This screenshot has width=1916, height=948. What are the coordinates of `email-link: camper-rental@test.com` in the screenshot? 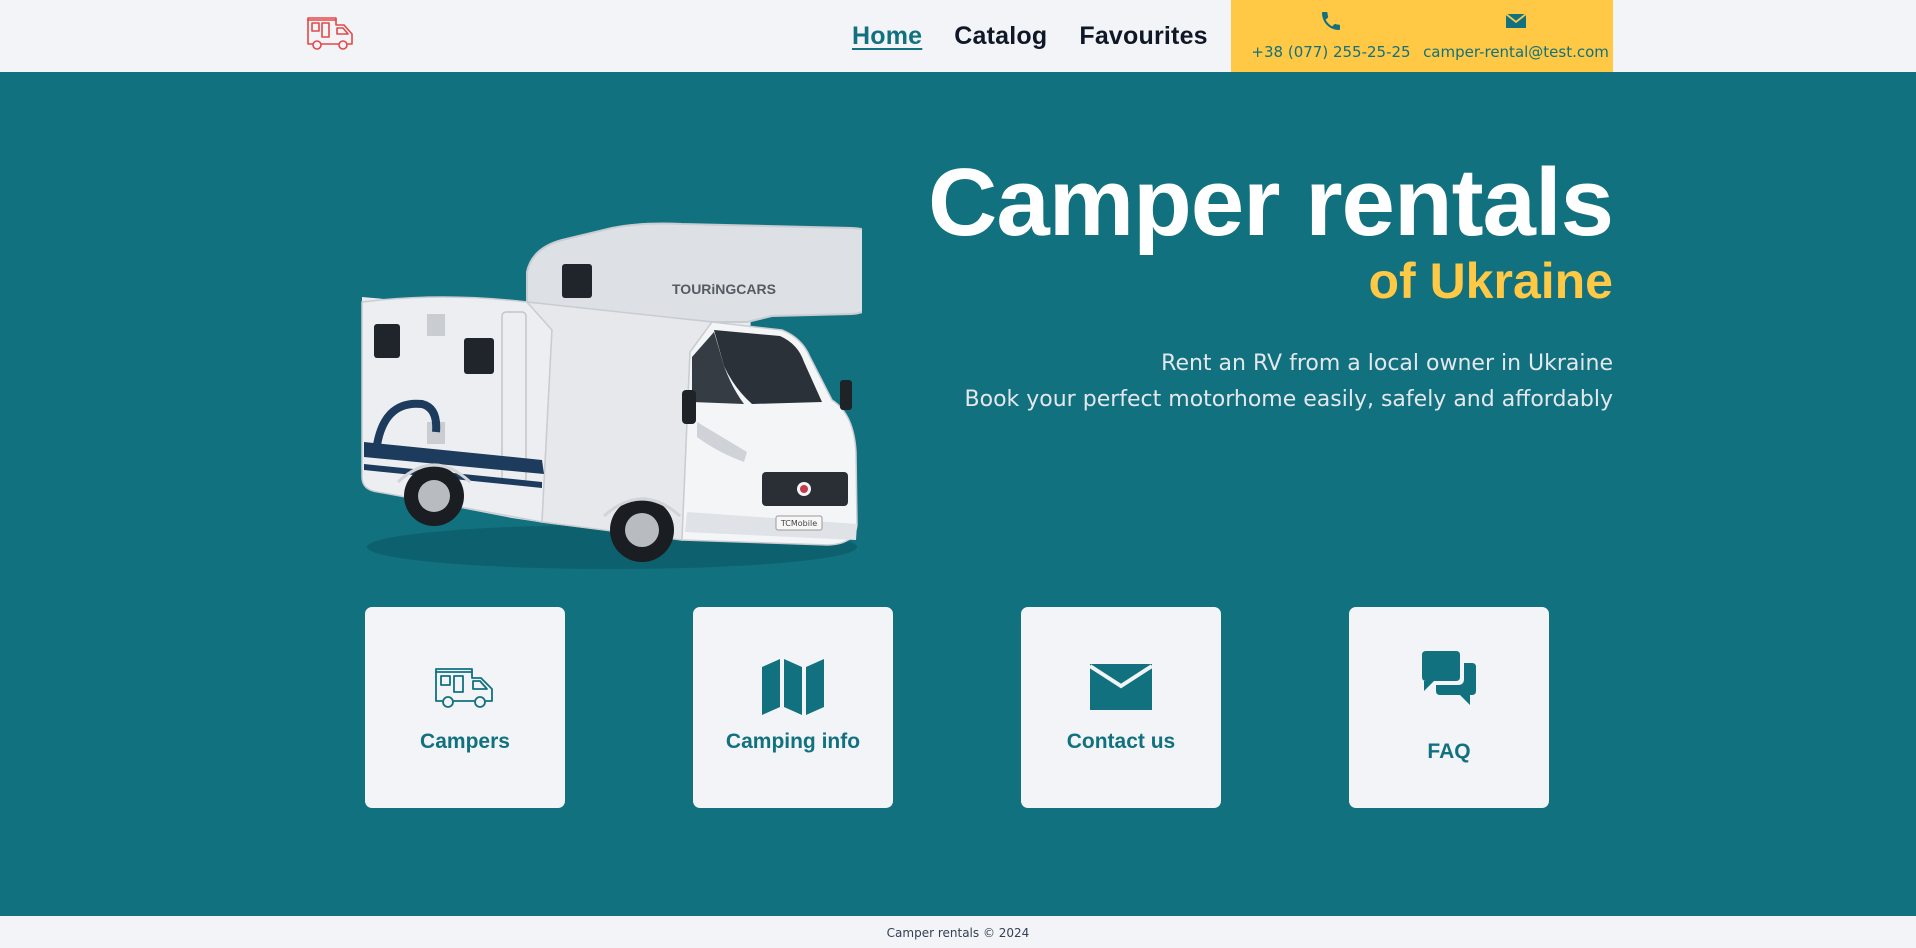 It's located at (1516, 36).